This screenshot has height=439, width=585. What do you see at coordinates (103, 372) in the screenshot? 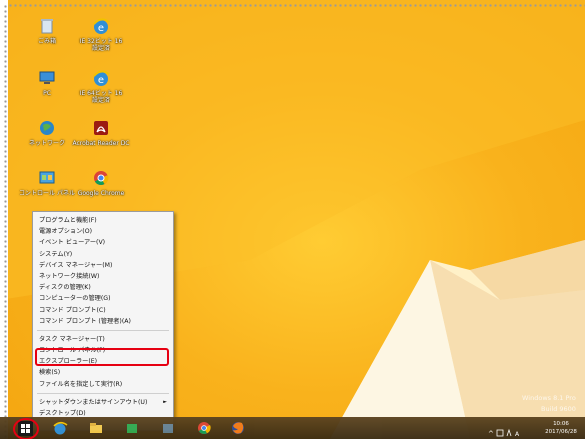
I see `menu-item-search: 検索(S)` at bounding box center [103, 372].